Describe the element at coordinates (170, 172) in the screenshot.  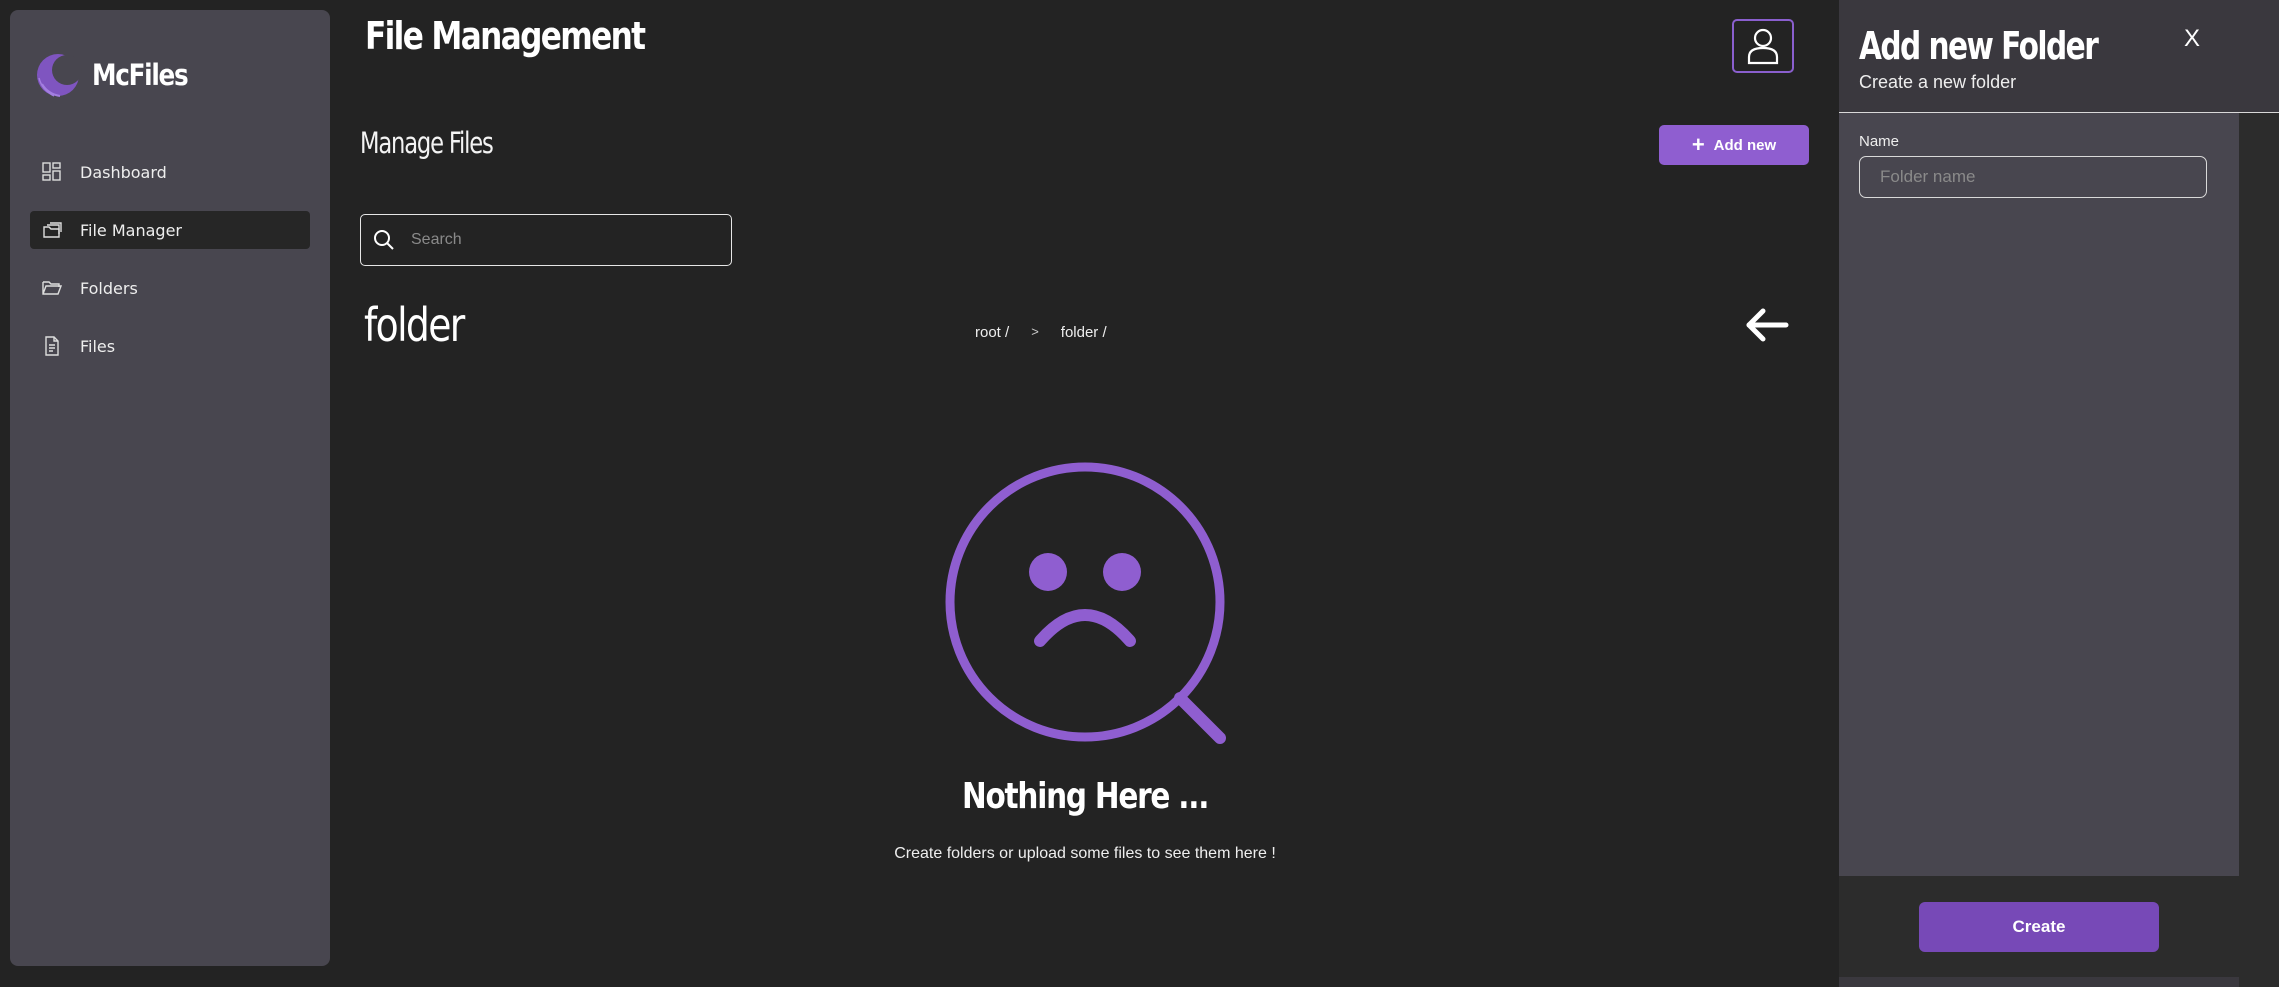
I see `sidebar-item-dashboard: Dashboard` at that location.